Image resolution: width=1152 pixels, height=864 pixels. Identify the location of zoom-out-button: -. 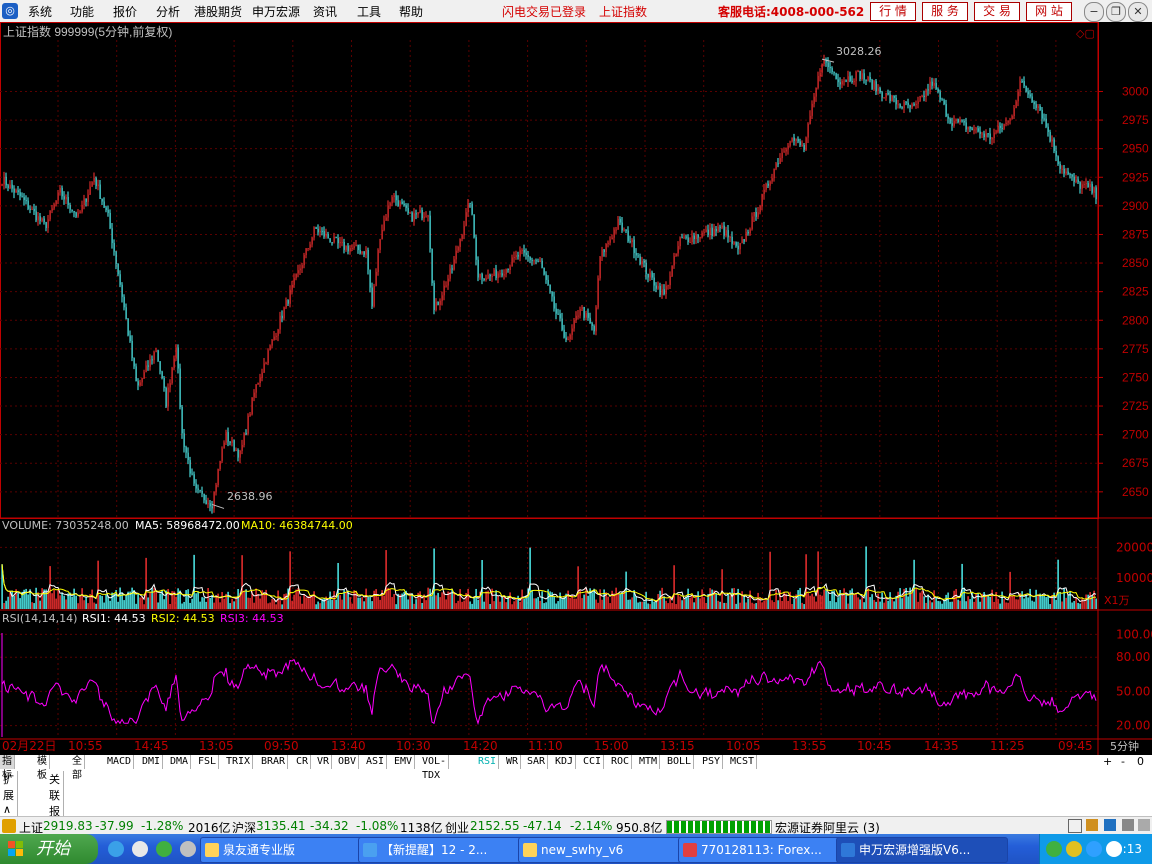
(1123, 761).